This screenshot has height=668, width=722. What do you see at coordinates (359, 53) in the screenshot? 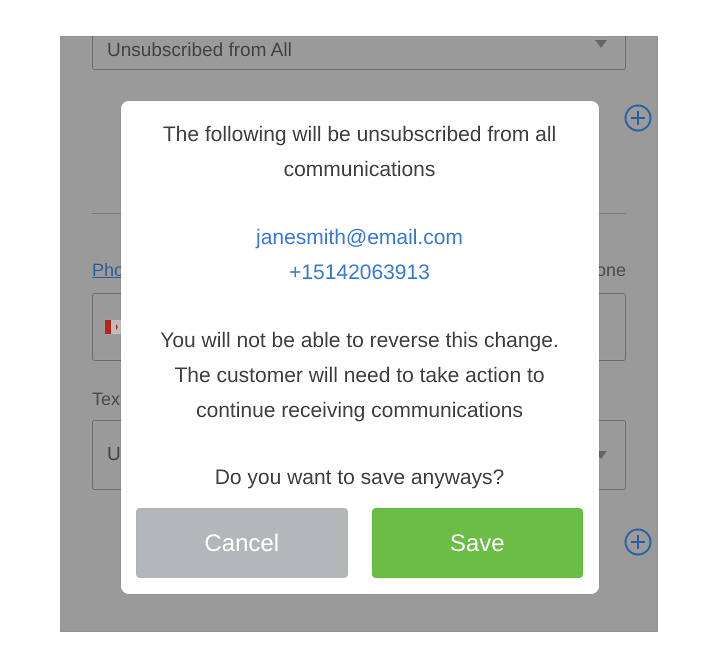
I see `status-select: Unsubscribed from All` at bounding box center [359, 53].